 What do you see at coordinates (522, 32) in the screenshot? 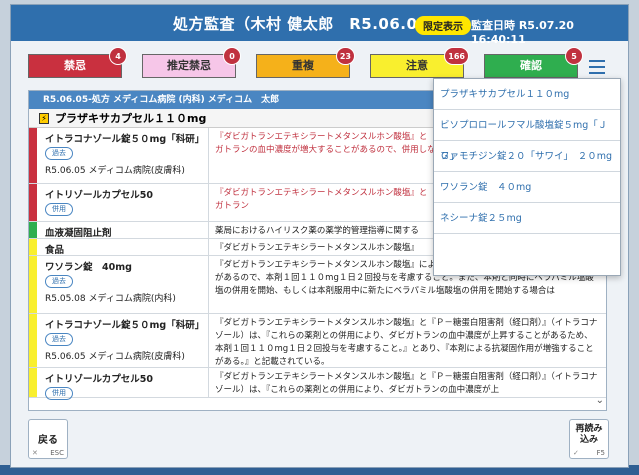
I see `audit-datetime: 監査日時 R5.07.20 16:40:11` at bounding box center [522, 32].